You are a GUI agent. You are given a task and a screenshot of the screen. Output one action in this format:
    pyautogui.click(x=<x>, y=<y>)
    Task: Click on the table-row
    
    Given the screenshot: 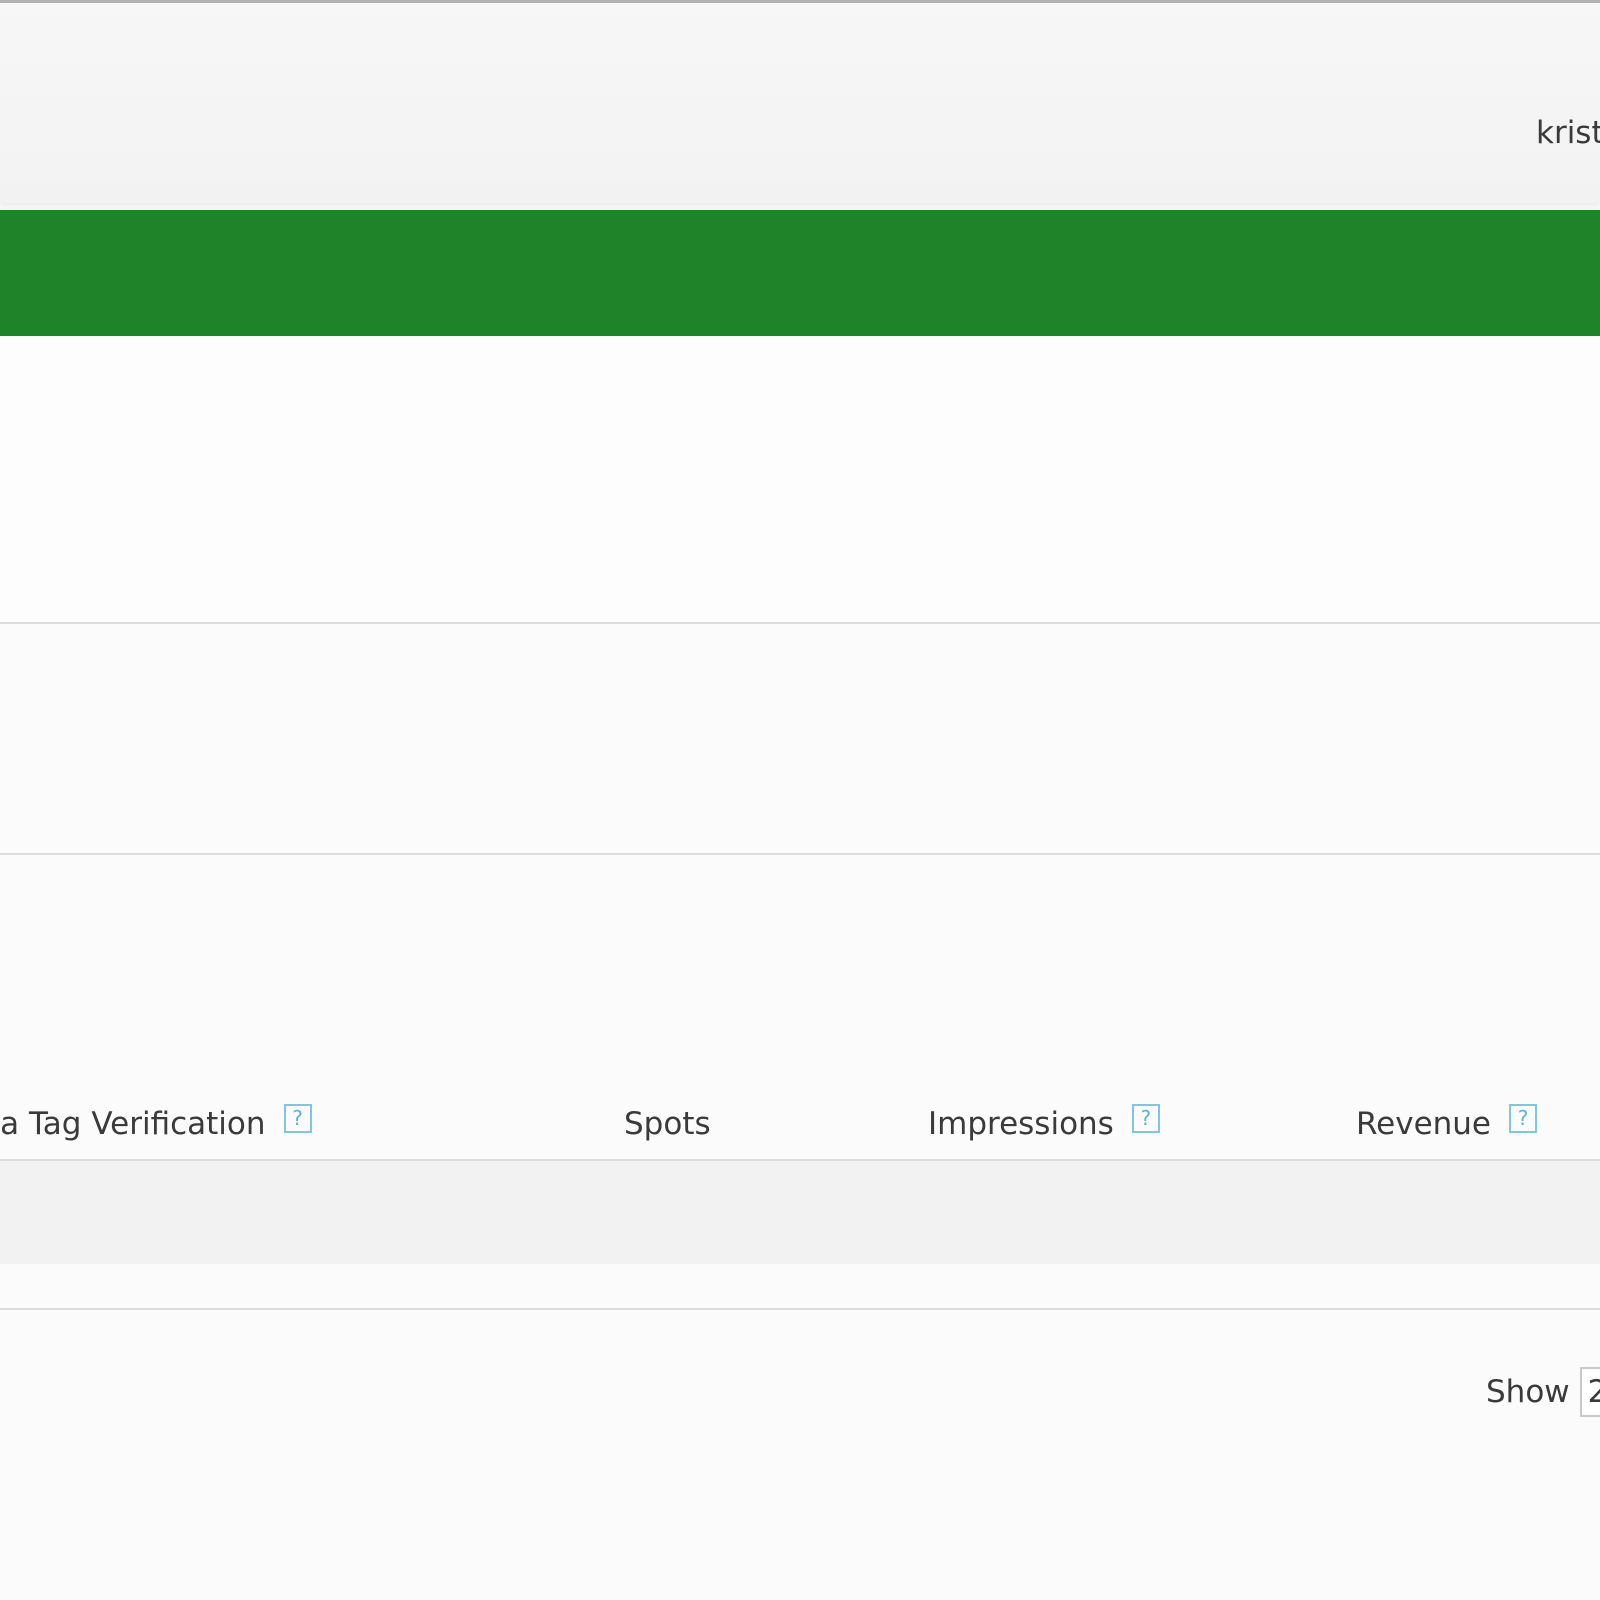 What is the action you would take?
    pyautogui.click(x=800, y=1212)
    